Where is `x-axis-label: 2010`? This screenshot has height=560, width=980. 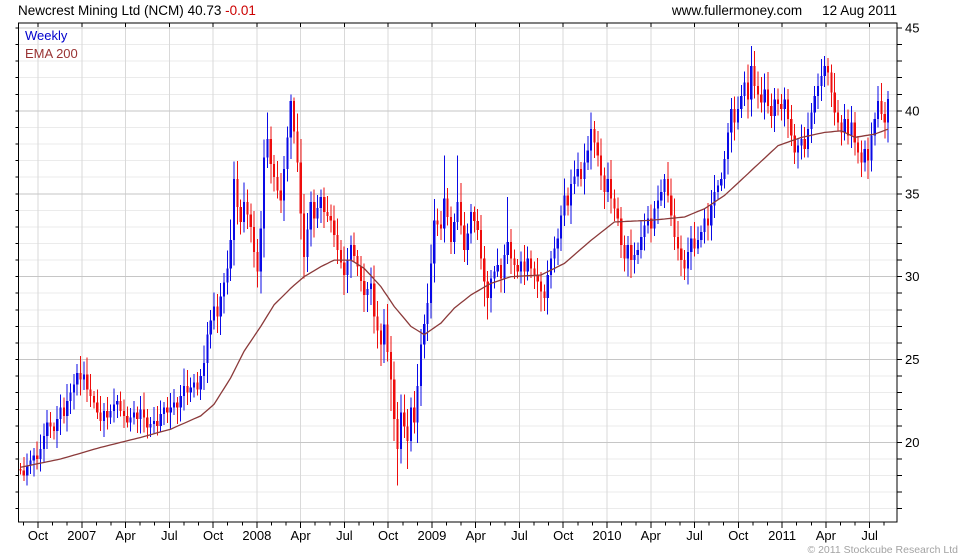 x-axis-label: 2010 is located at coordinates (607, 535).